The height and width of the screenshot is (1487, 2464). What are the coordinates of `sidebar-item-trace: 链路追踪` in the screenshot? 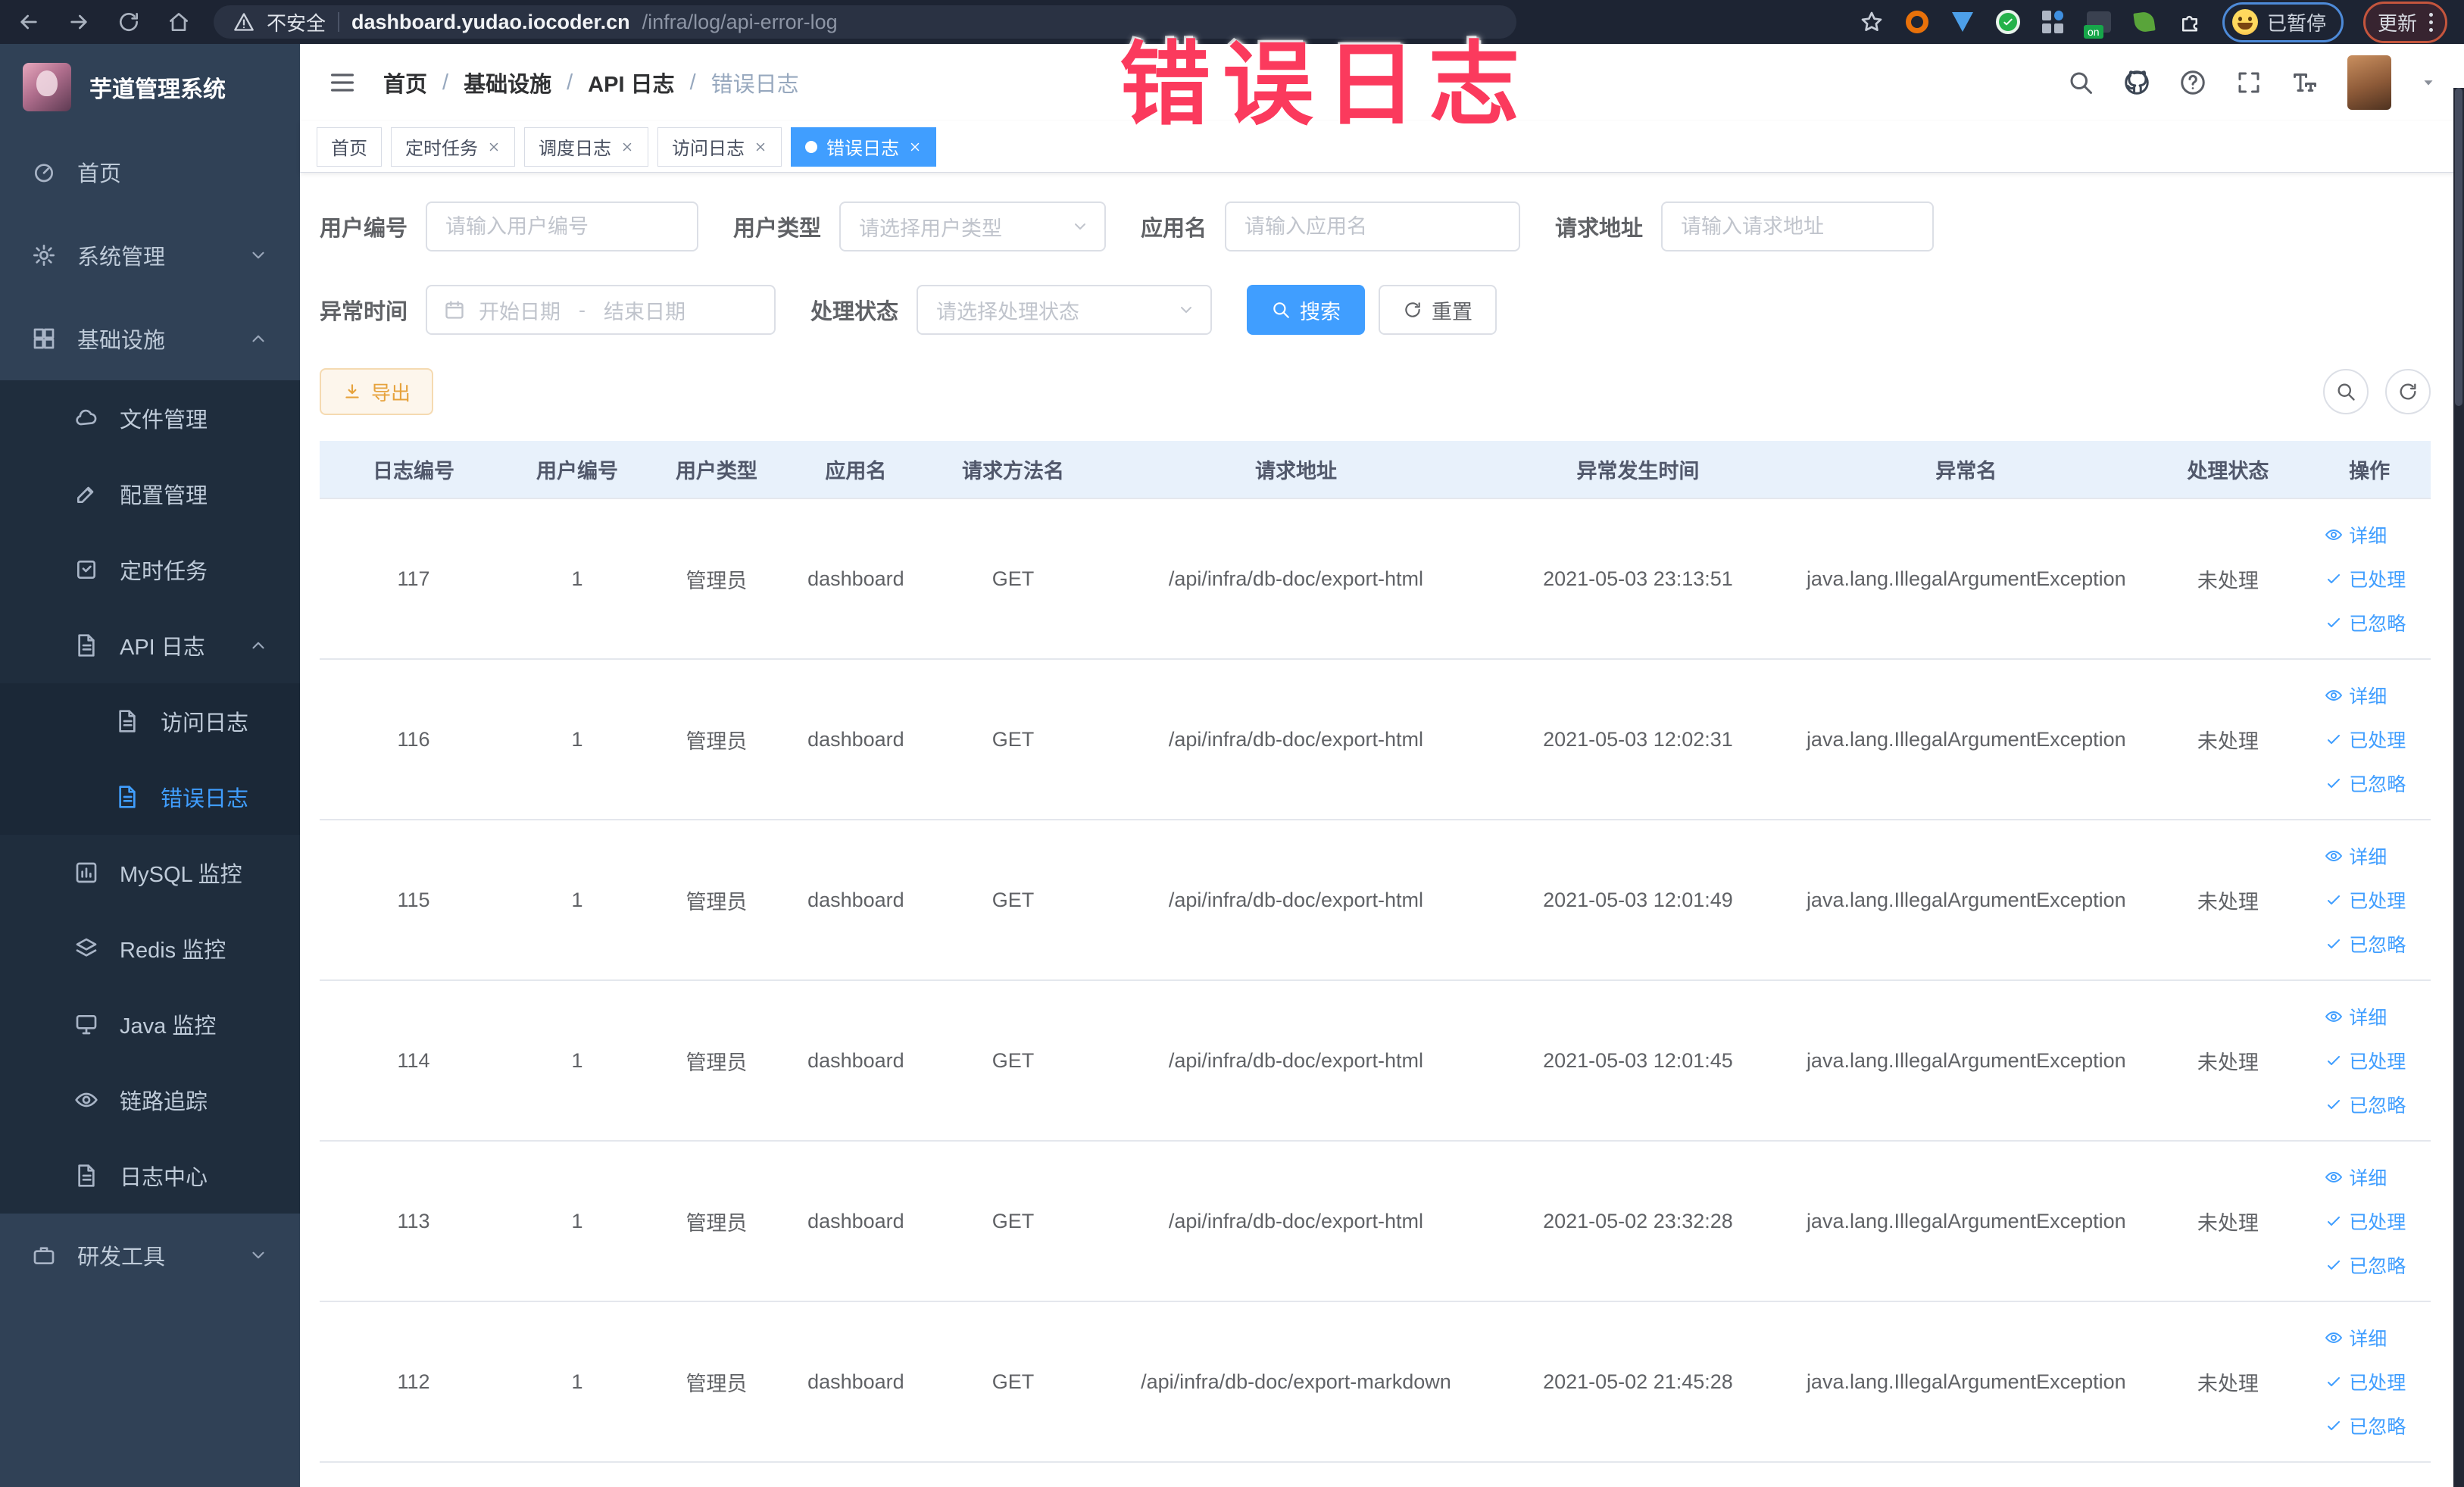 It's located at (150, 1100).